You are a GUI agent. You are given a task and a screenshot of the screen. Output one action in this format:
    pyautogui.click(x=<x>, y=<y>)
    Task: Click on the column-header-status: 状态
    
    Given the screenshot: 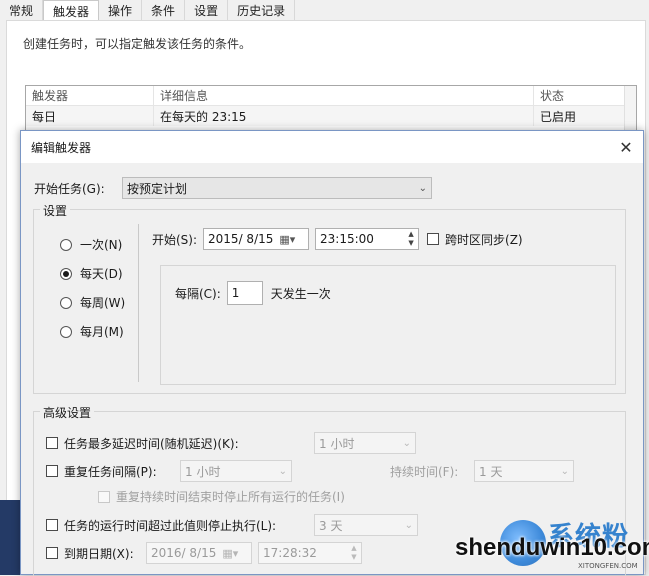 What is the action you would take?
    pyautogui.click(x=585, y=95)
    